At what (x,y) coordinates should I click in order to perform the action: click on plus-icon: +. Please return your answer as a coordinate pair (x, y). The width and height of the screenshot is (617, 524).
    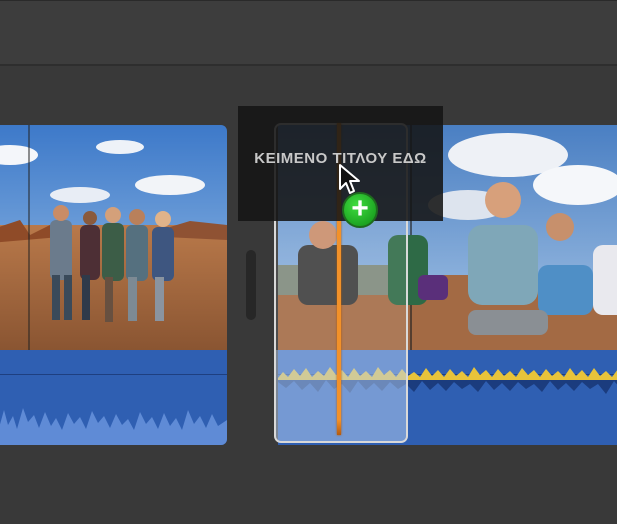
    Looking at the image, I should click on (360, 210).